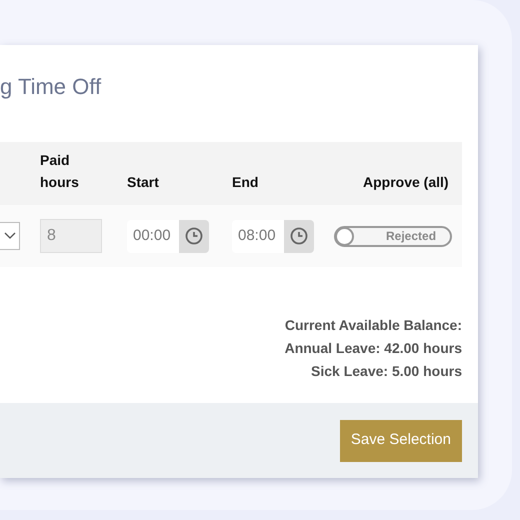 This screenshot has height=520, width=520. Describe the element at coordinates (401, 441) in the screenshot. I see `save-button: Save Selection` at that location.